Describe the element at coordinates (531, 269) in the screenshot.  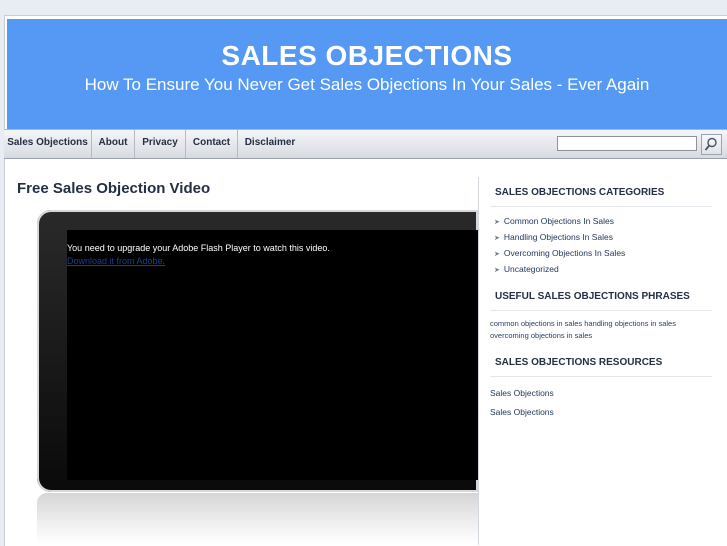
I see `category-label: Uncategorized` at that location.